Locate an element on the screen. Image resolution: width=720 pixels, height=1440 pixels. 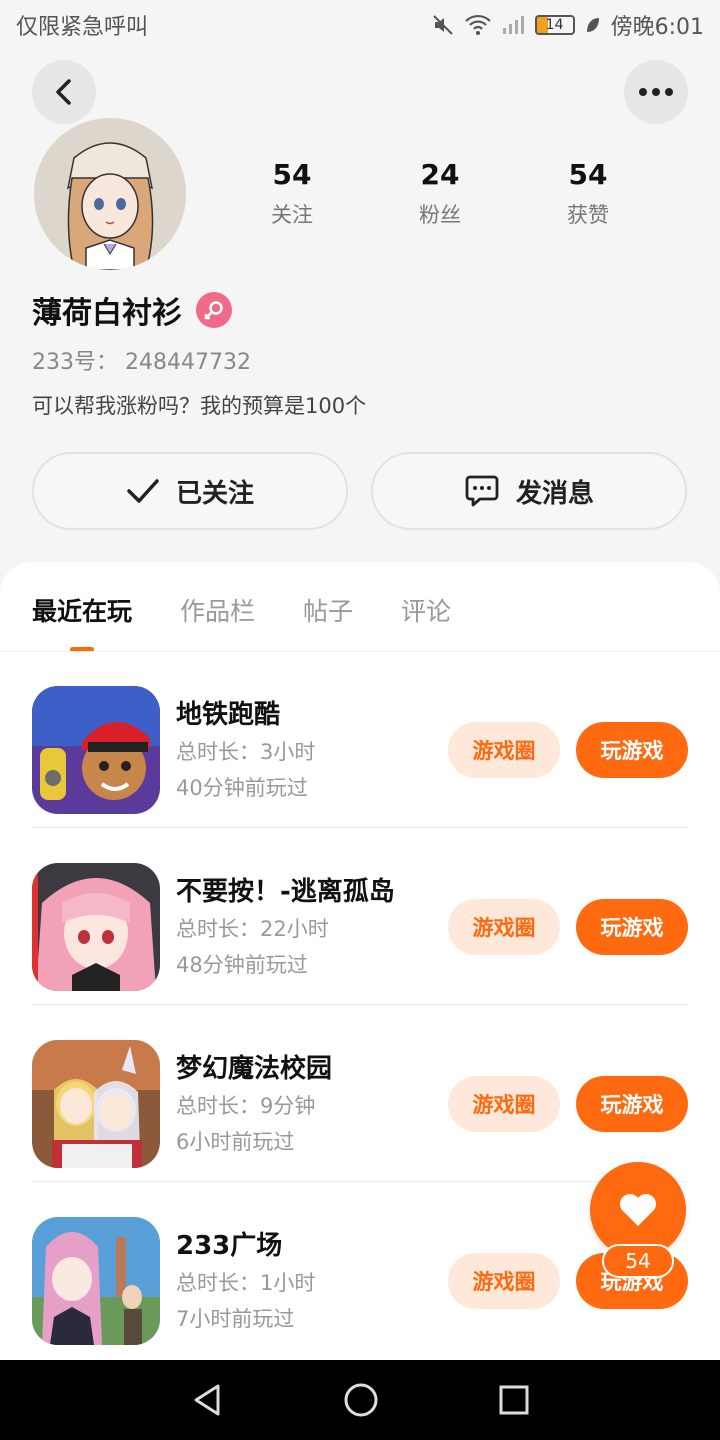
signal-icon is located at coordinates (513, 25).